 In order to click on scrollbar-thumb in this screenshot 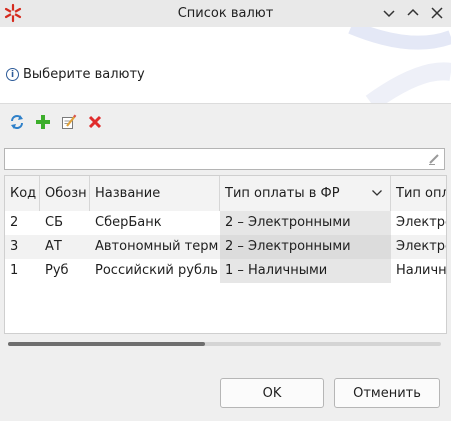, I will do `click(106, 344)`.